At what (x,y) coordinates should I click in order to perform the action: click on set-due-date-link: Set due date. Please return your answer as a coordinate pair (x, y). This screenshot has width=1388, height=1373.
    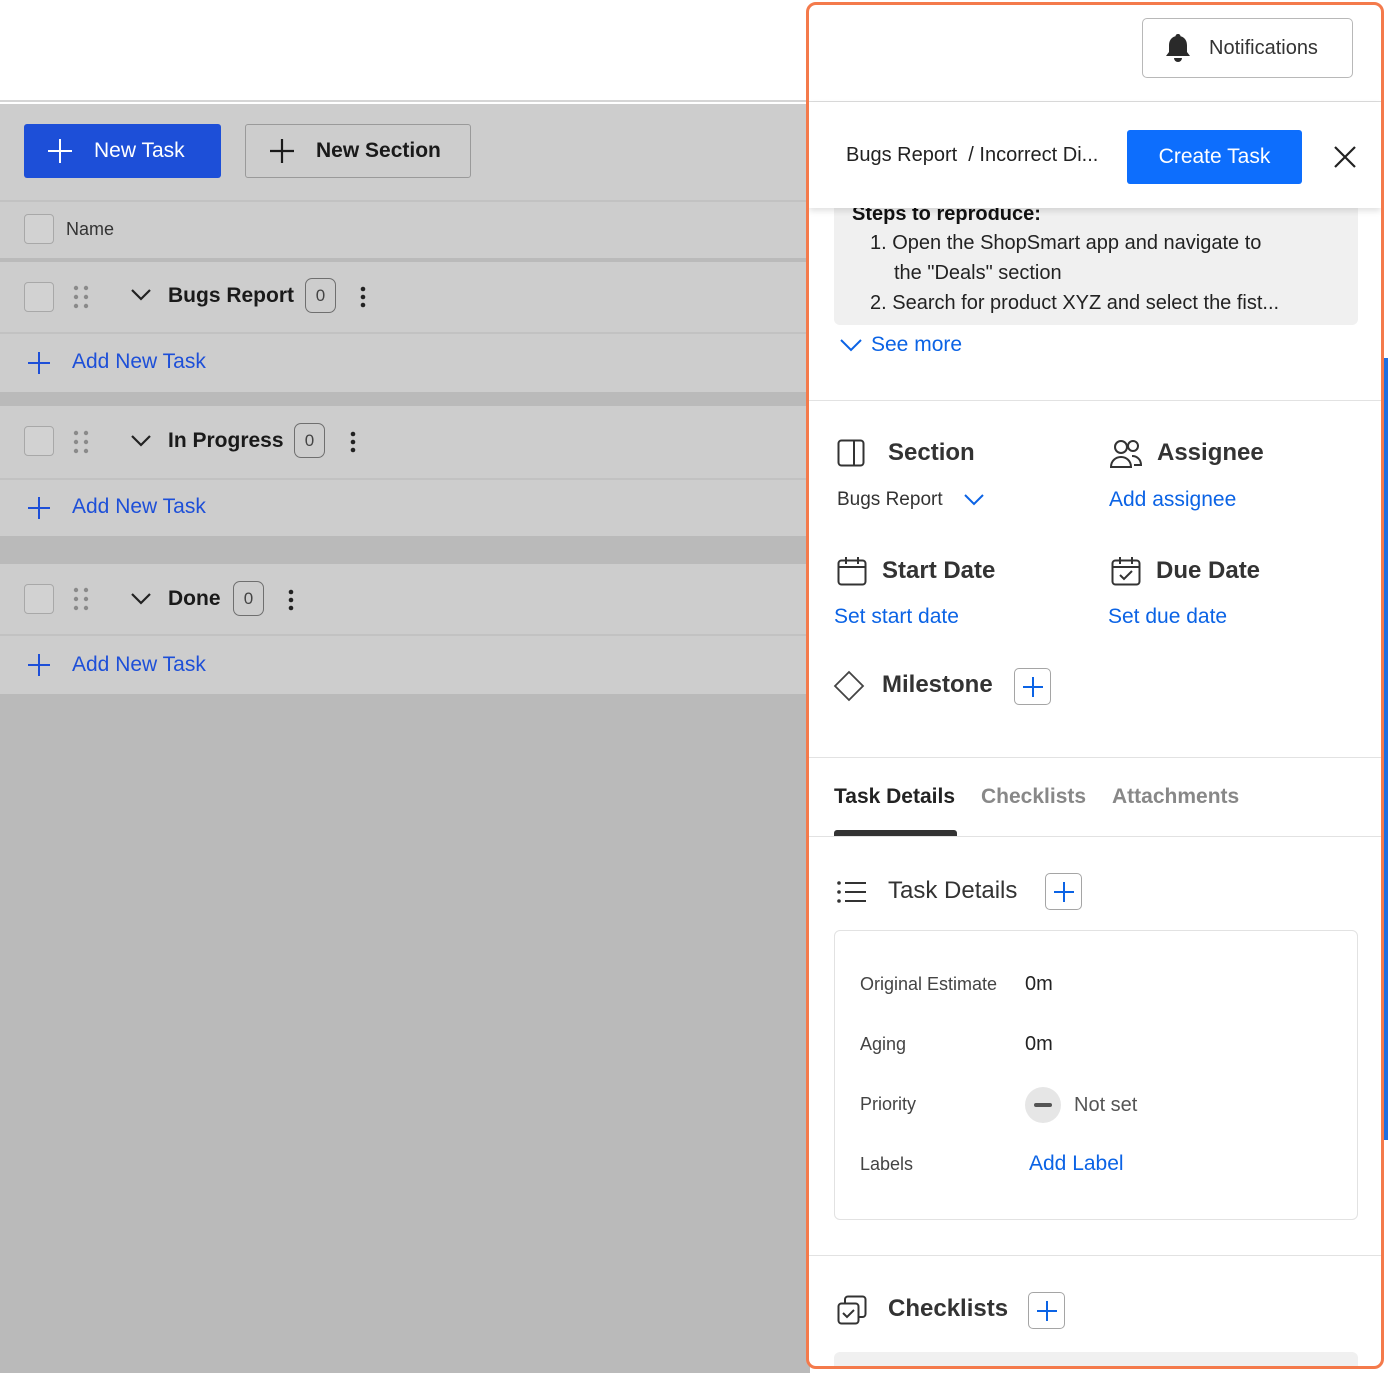
    Looking at the image, I should click on (1167, 617).